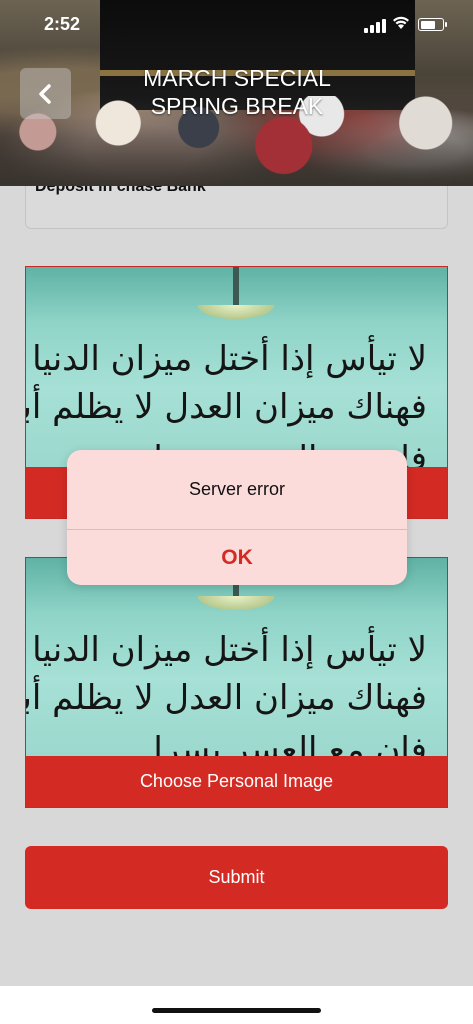  Describe the element at coordinates (237, 489) in the screenshot. I see `alert-message: Server error` at that location.